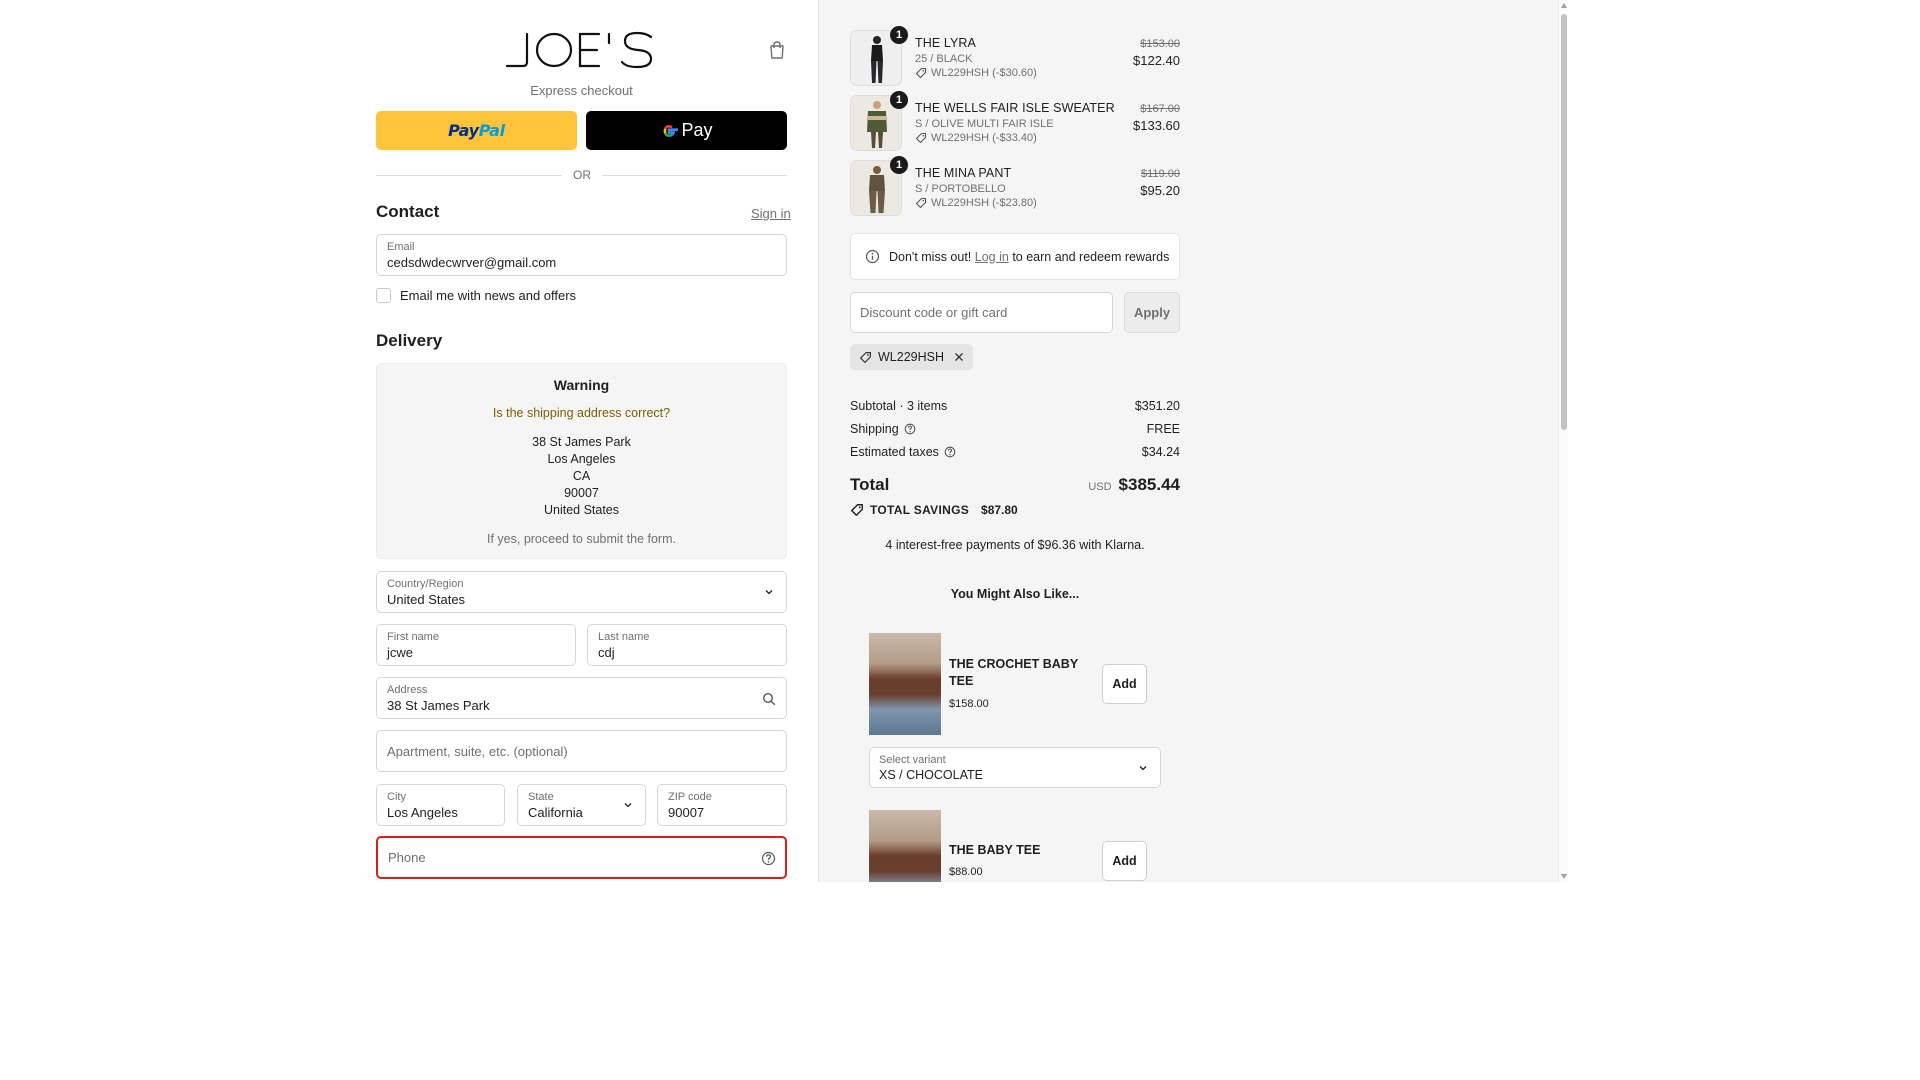  I want to click on recommendation-item: THE BABY TEE $88.00 Add, so click(1015, 846).